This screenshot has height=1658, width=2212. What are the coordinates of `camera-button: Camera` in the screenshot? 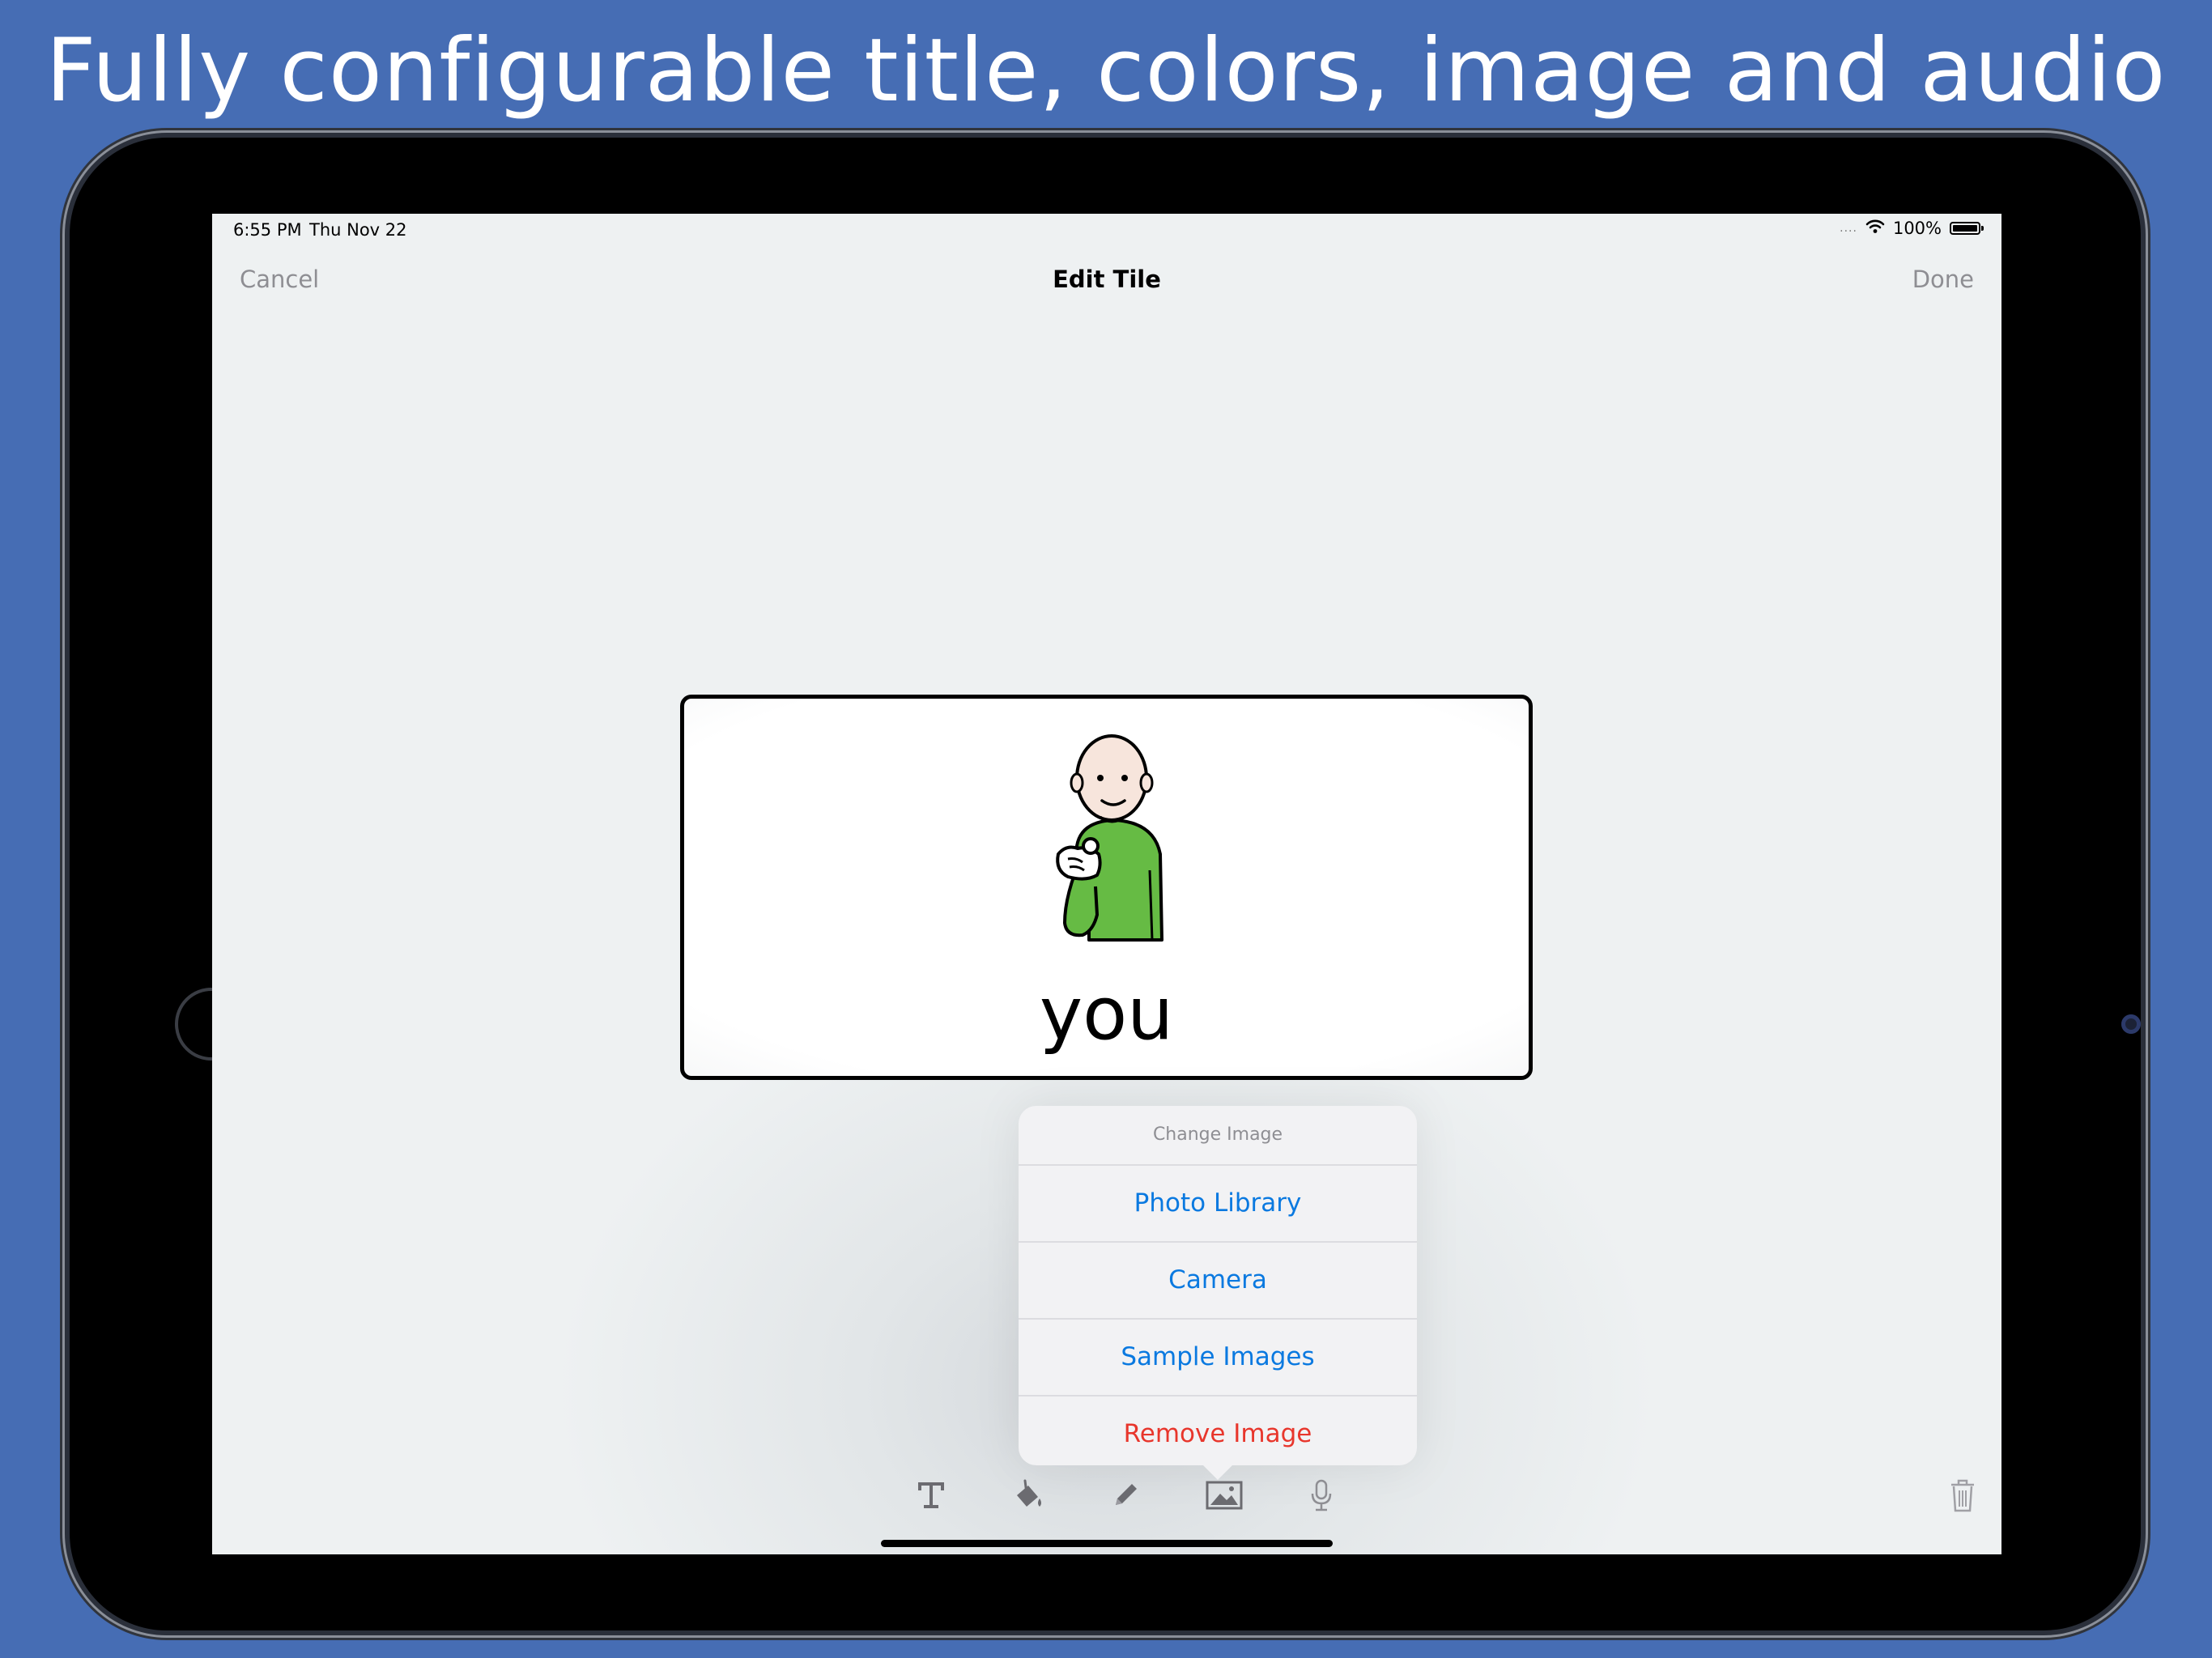 It's located at (1218, 1281).